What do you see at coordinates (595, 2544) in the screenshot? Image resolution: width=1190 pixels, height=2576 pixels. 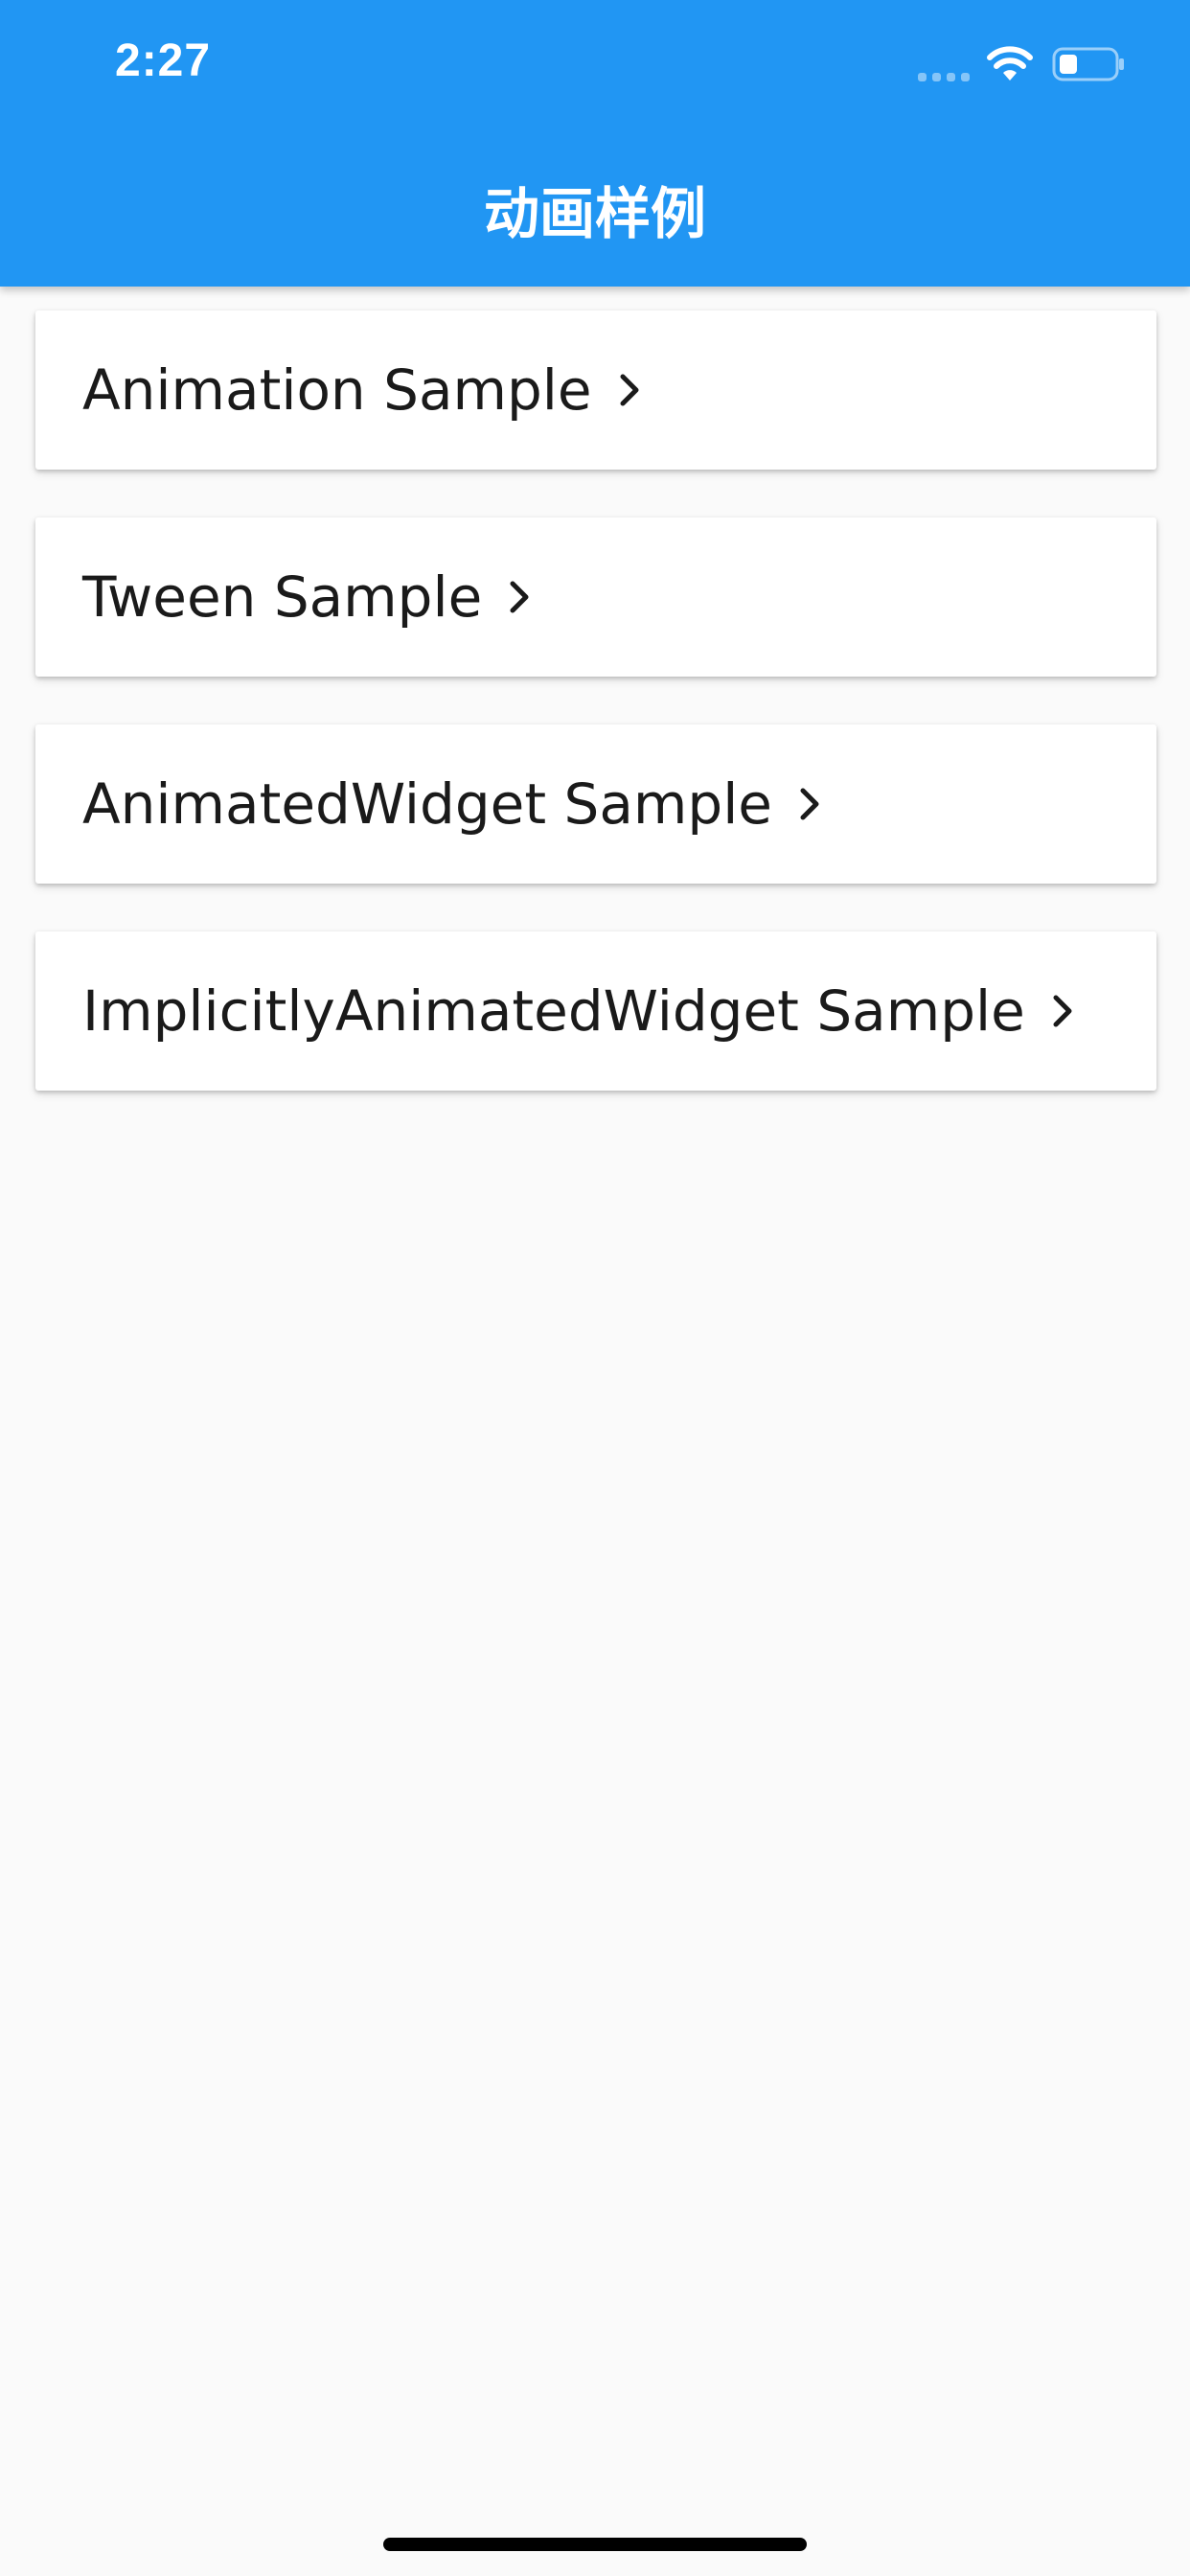 I see `home-indicator` at bounding box center [595, 2544].